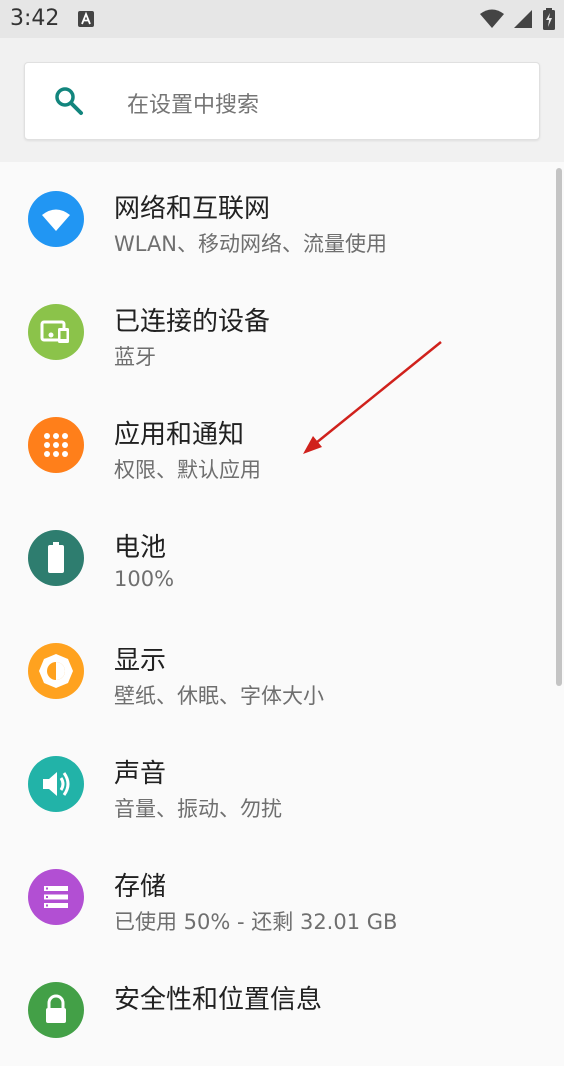  Describe the element at coordinates (56, 671) in the screenshot. I see `brightness-icon` at that location.